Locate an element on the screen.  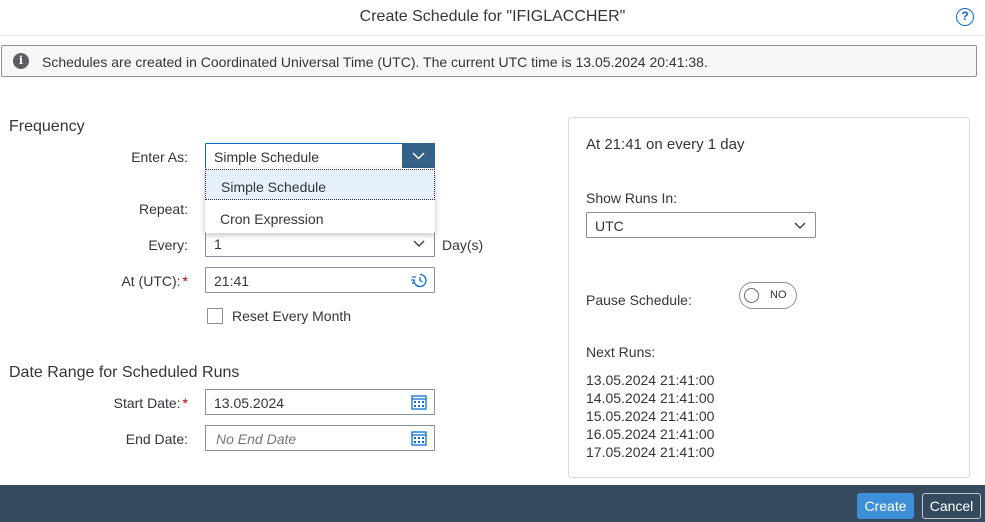
end-date-input: No End Date is located at coordinates (320, 438).